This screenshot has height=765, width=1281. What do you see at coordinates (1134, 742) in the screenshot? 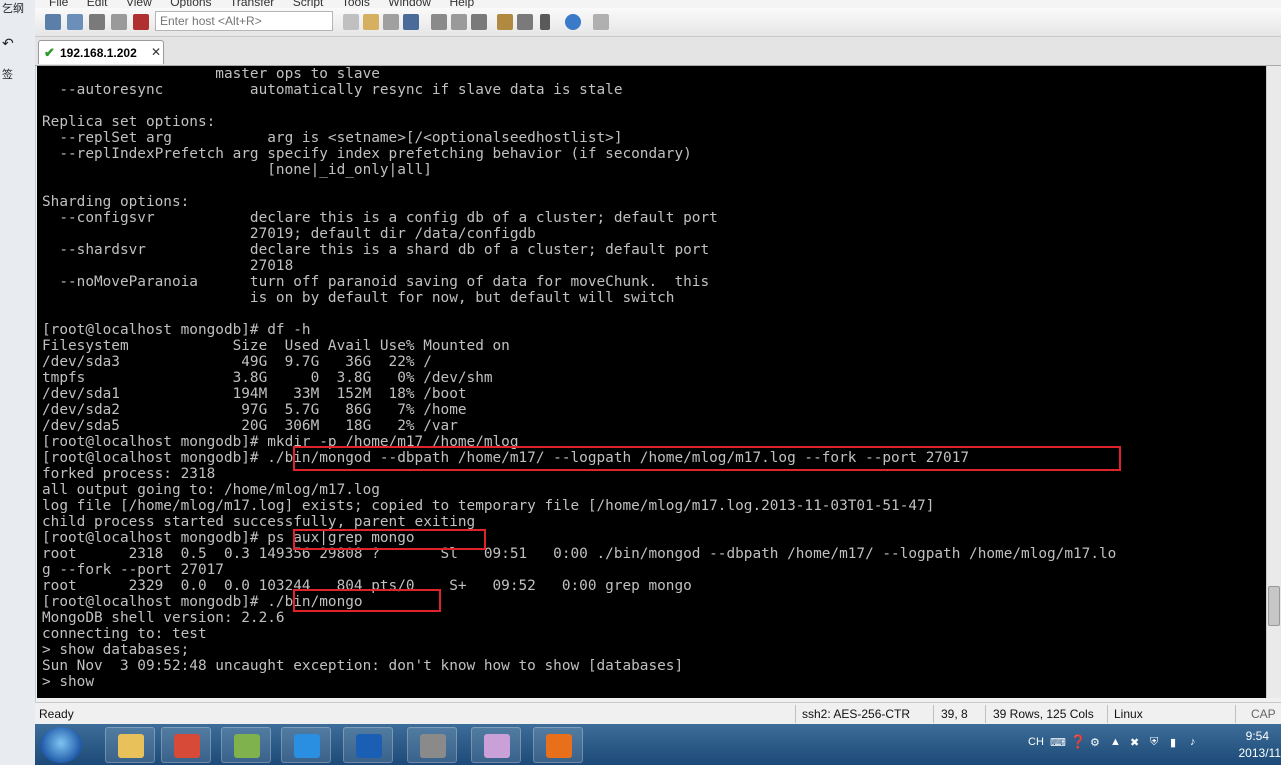
I see `network-offline-icon: ✖` at bounding box center [1134, 742].